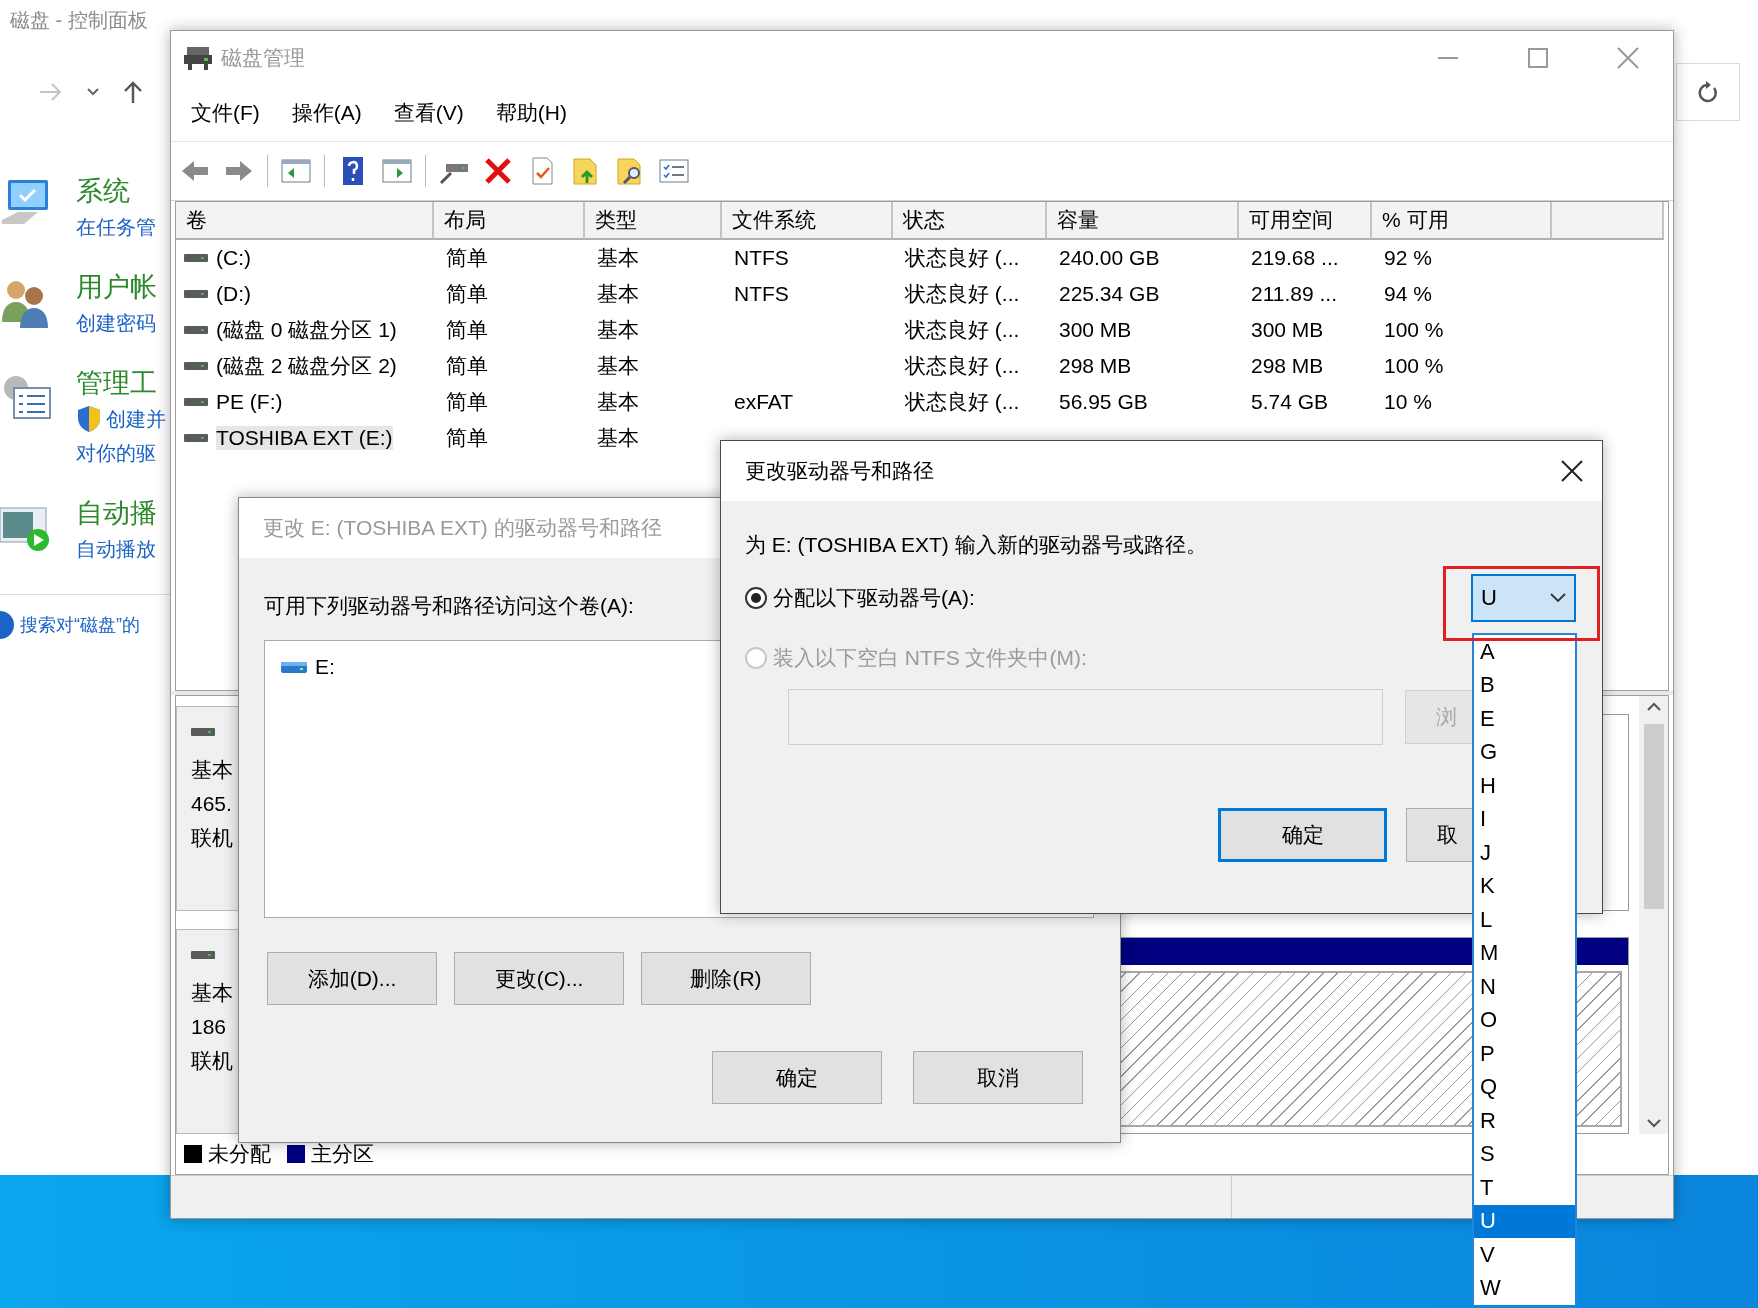 Image resolution: width=1758 pixels, height=1308 pixels. Describe the element at coordinates (1524, 886) in the screenshot. I see `drive-letter-option: K` at that location.